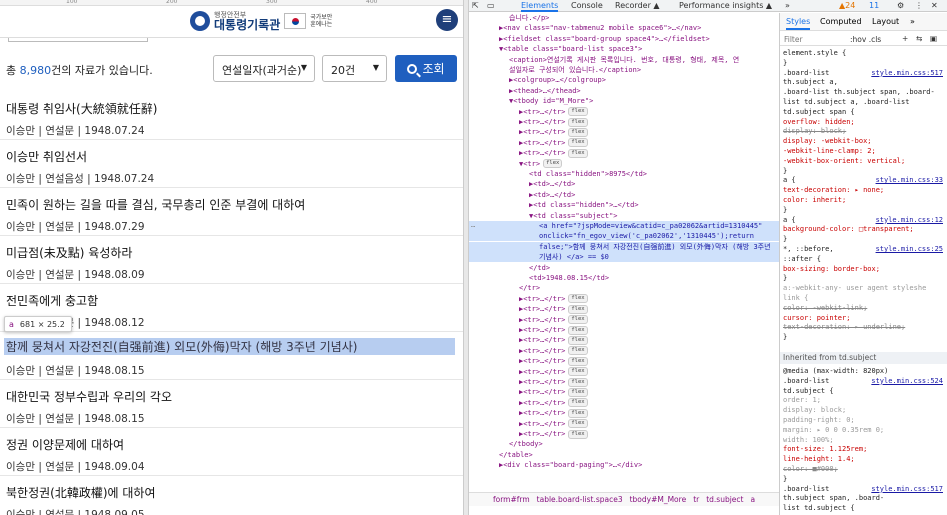  What do you see at coordinates (885, 21) in the screenshot?
I see `tab-layout: Layout` at bounding box center [885, 21].